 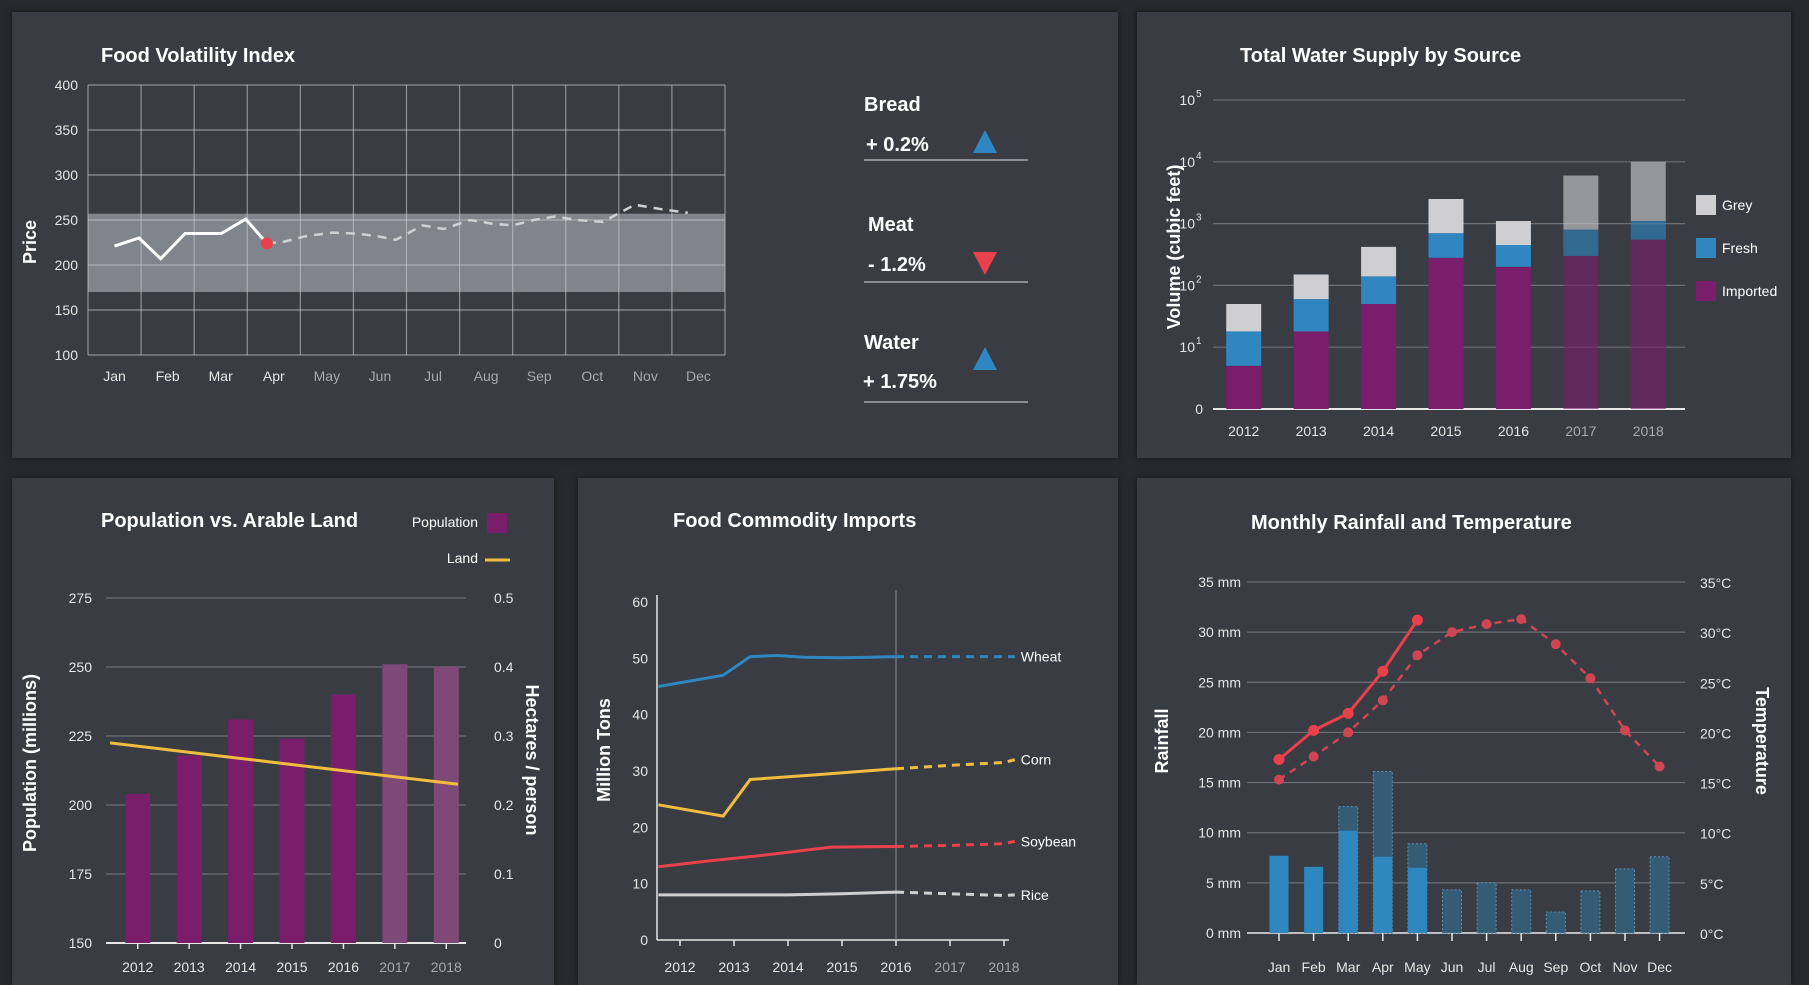 I want to click on series-label: Soybean, so click(x=1048, y=841).